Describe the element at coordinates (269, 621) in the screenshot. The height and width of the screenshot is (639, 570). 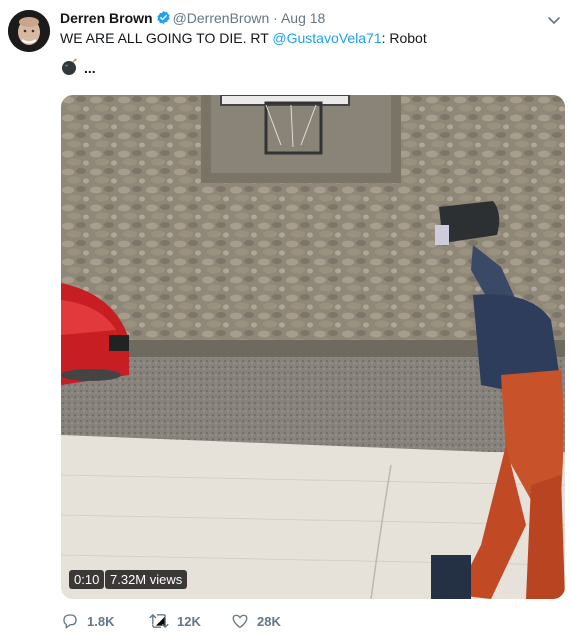
I see `like-count: 28K` at that location.